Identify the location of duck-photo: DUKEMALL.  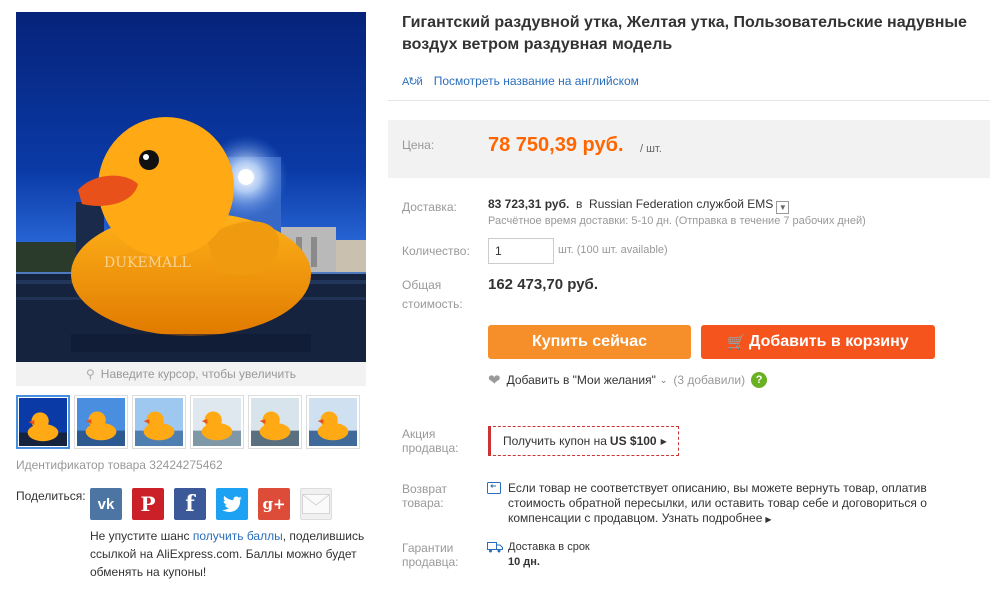
(191, 239).